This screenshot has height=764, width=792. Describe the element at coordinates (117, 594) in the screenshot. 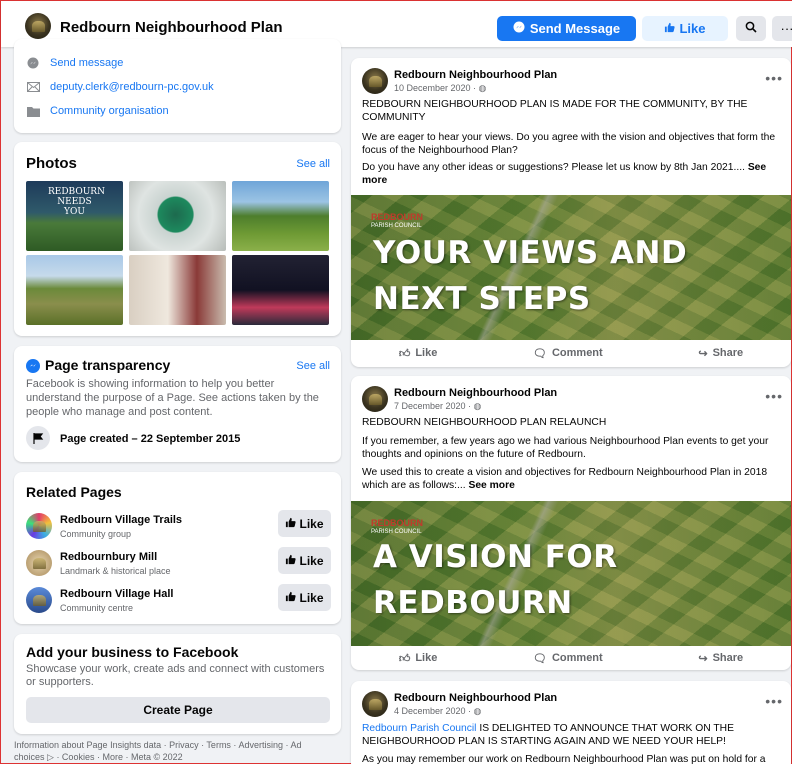

I see `related-page-name: Redbourn Village Hall` at that location.